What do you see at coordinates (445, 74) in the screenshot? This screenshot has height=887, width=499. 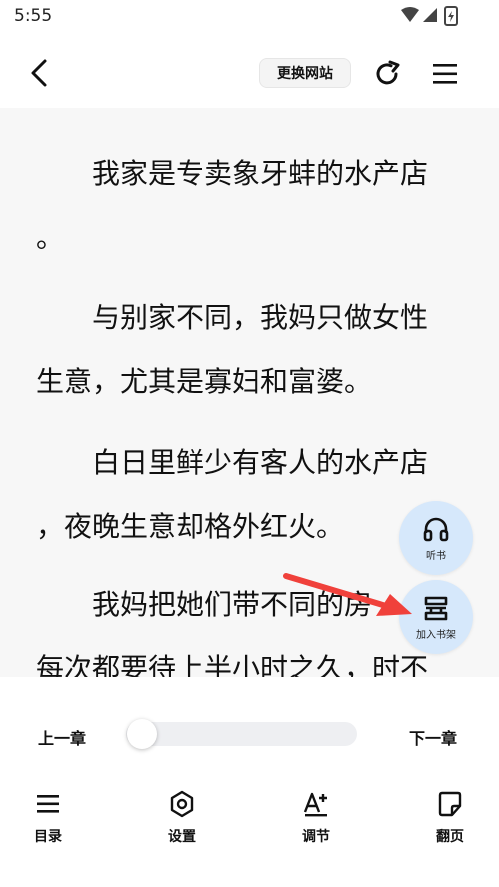 I see `hamburger-menu-icon` at bounding box center [445, 74].